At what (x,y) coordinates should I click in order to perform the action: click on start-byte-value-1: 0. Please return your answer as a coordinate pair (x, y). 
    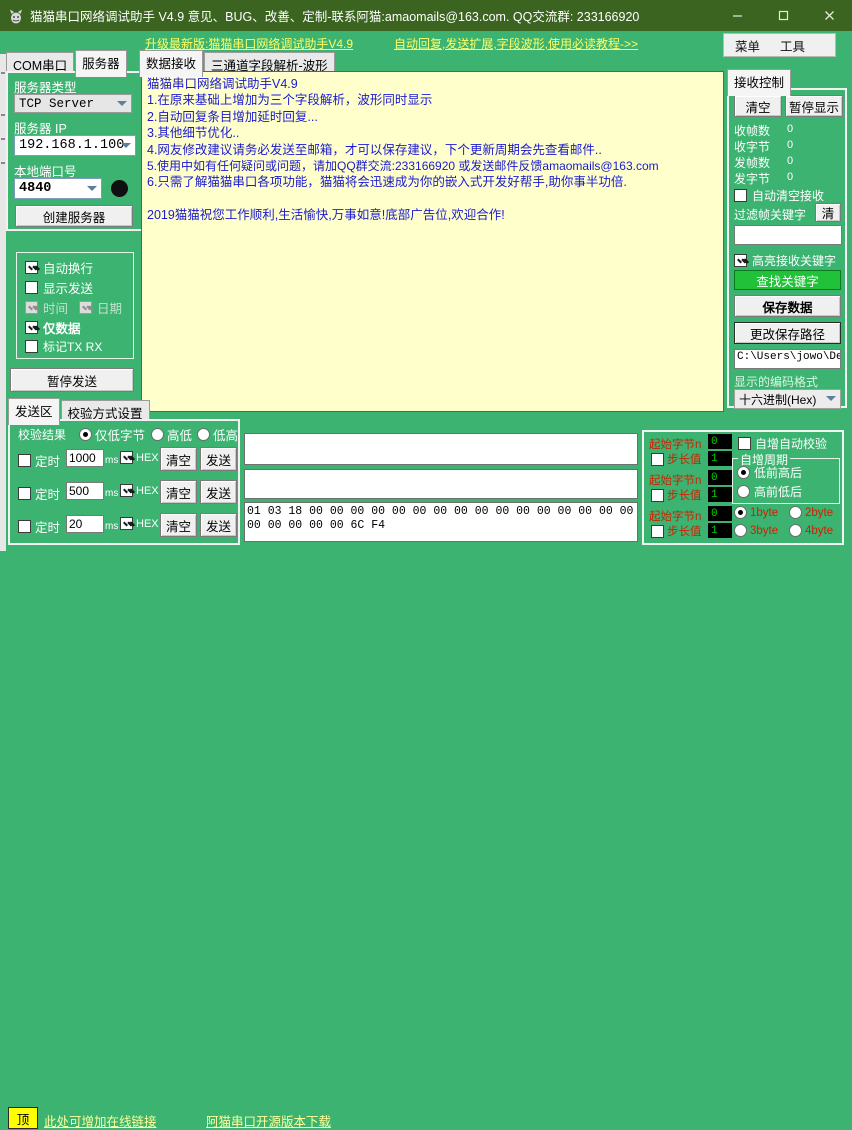
    Looking at the image, I should click on (720, 441).